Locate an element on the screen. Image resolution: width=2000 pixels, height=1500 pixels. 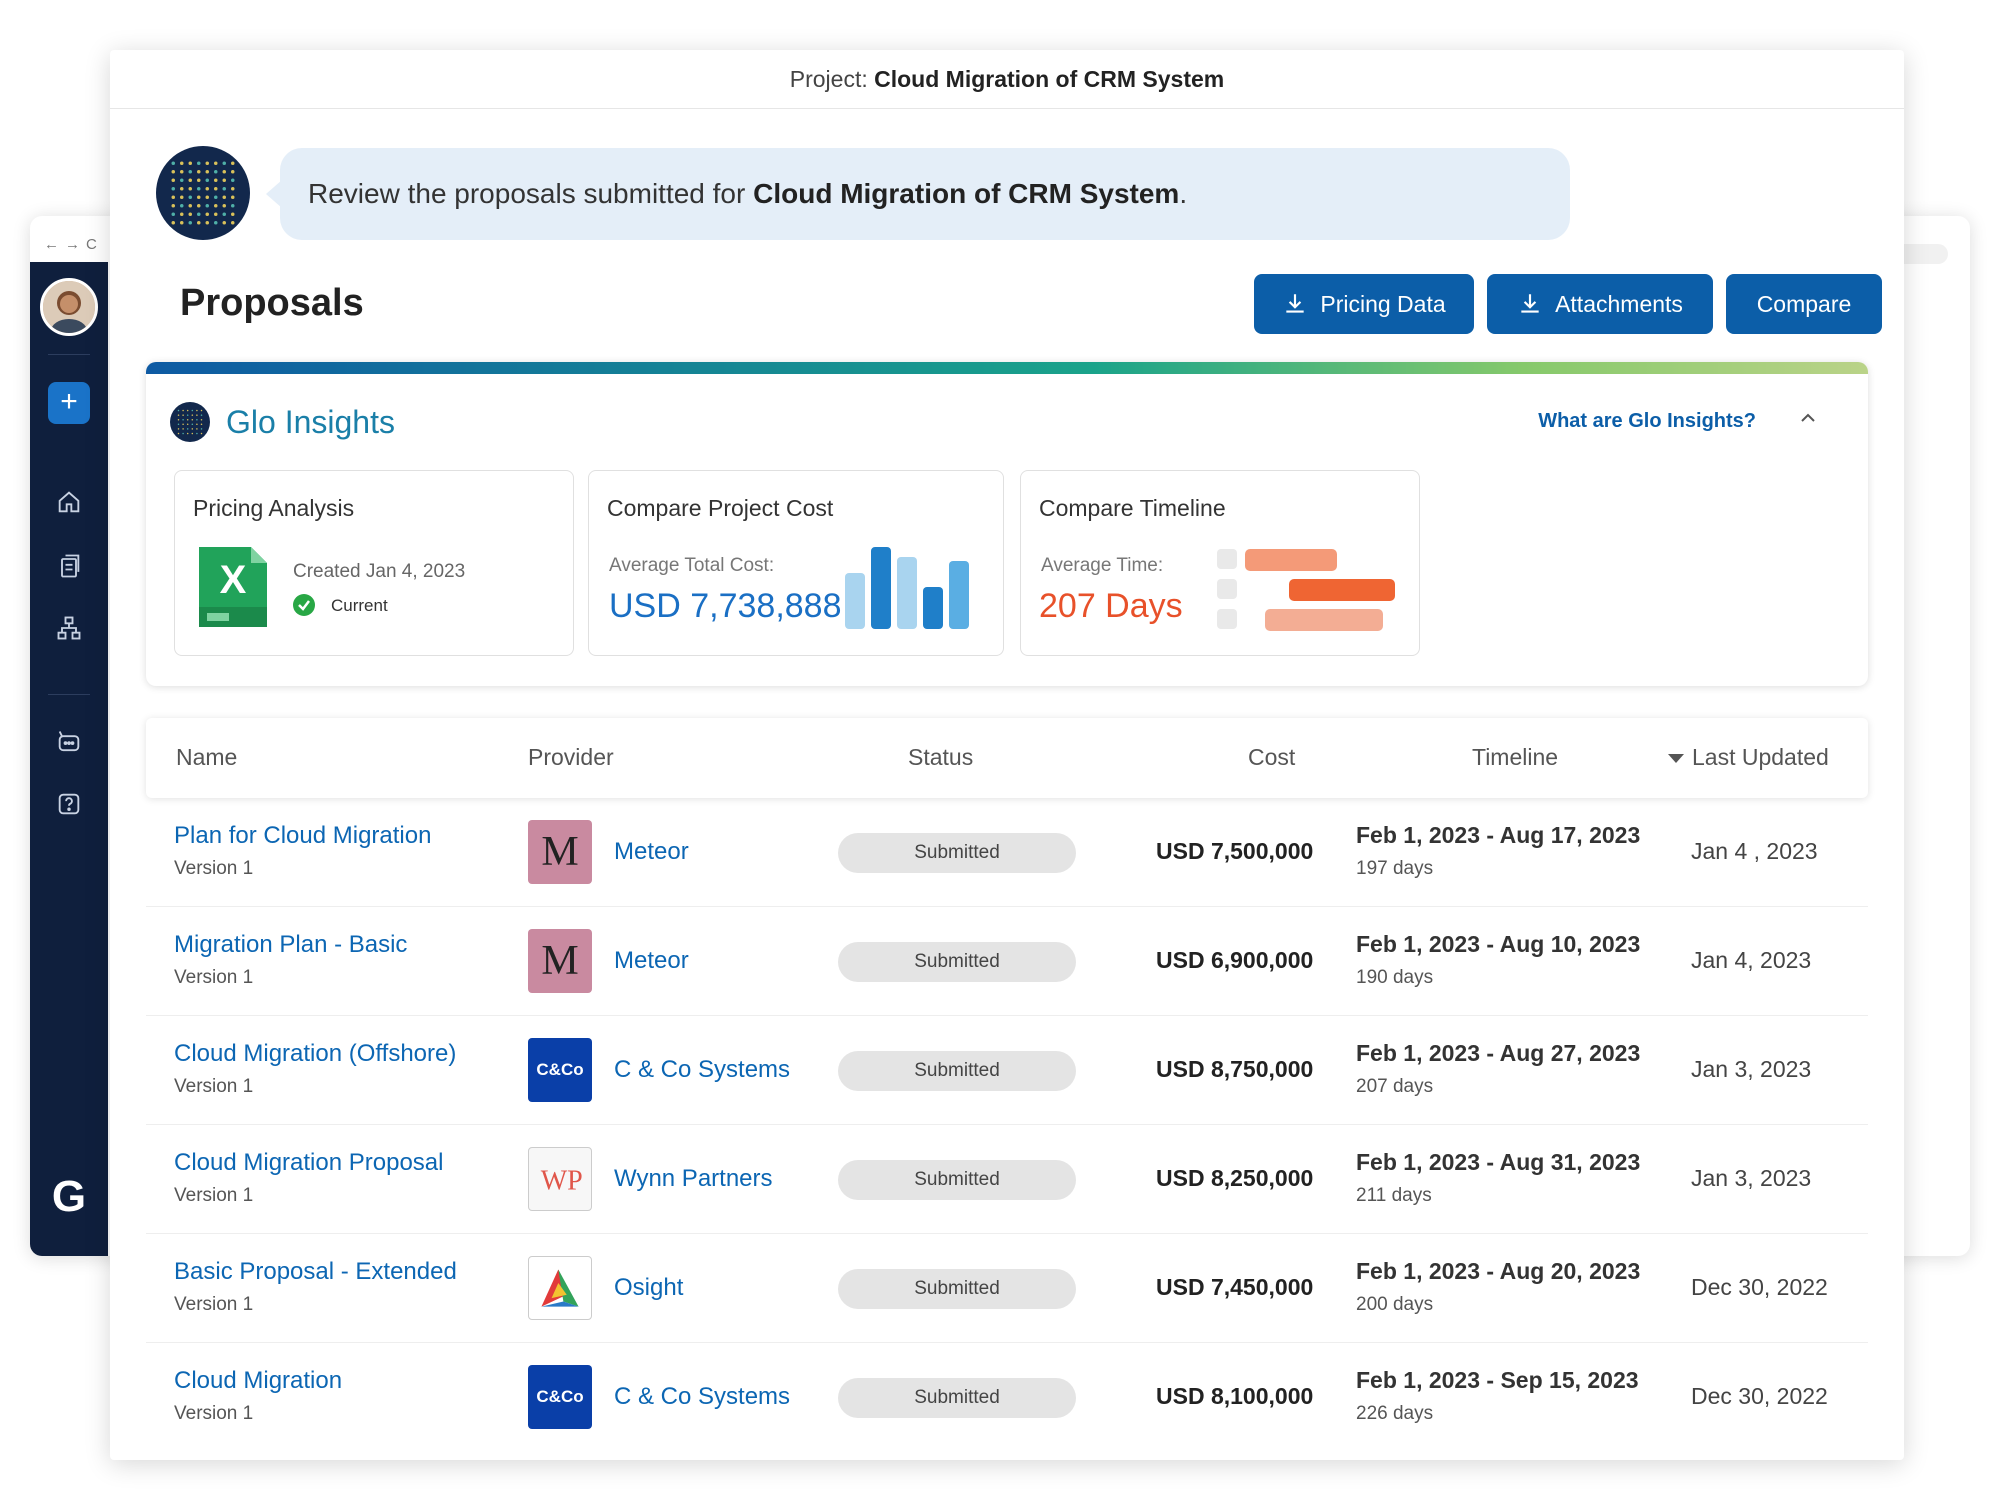
project-label: Project: is located at coordinates (828, 78).